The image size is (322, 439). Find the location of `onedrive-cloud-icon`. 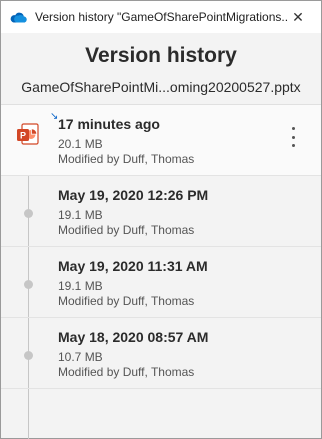

onedrive-cloud-icon is located at coordinates (18, 17).